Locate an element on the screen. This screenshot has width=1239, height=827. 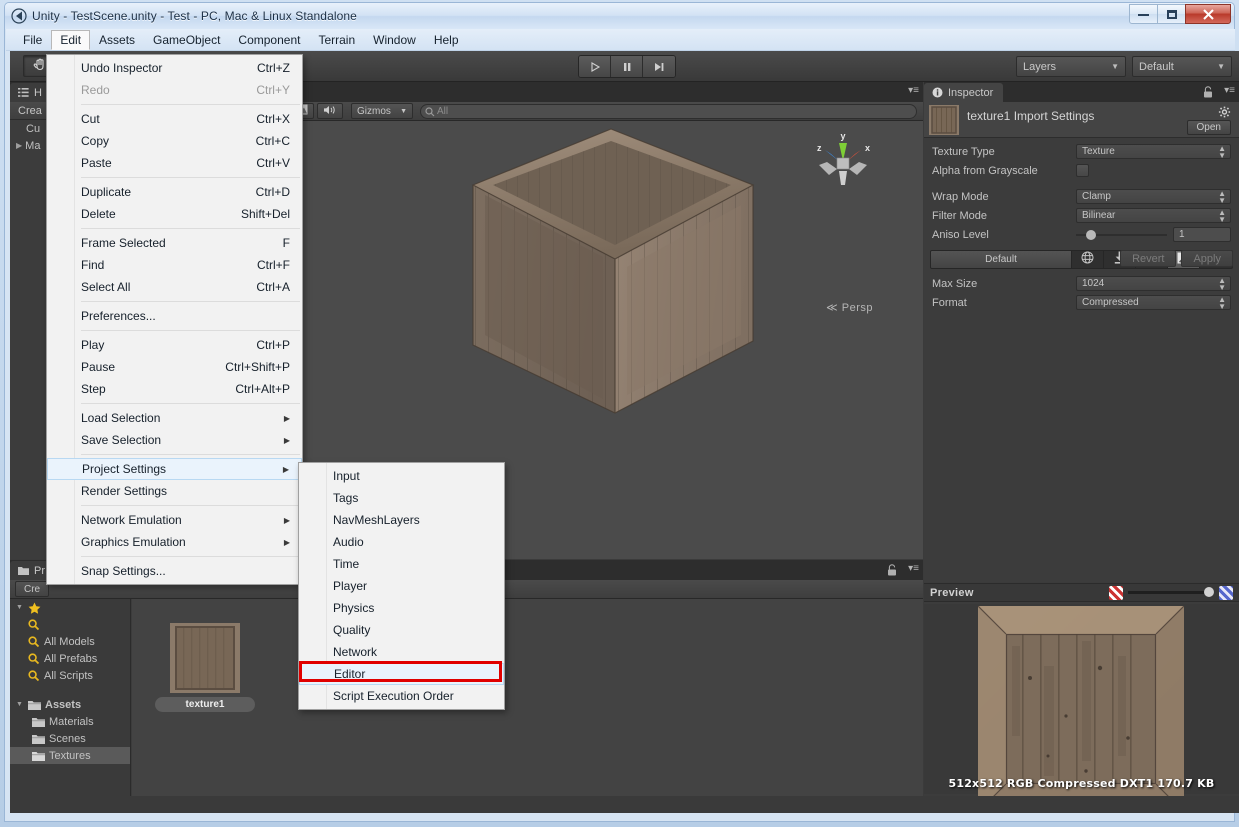
project-favorite-all-materials is located at coordinates (70, 624).